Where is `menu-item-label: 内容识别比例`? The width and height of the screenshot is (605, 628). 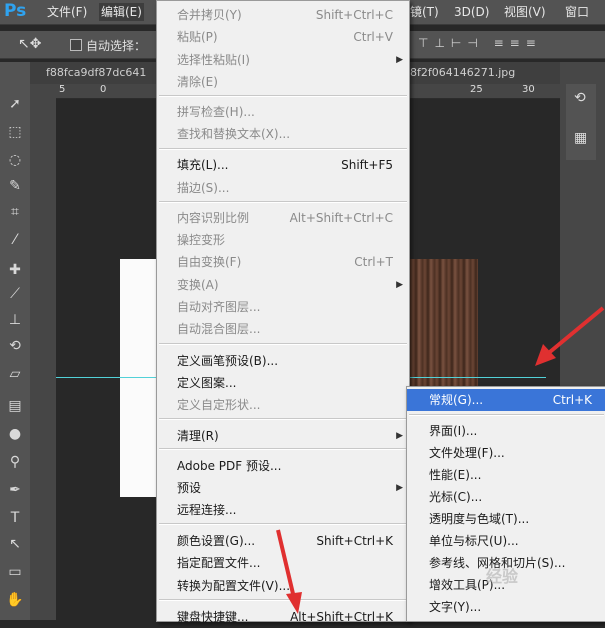 menu-item-label: 内容识别比例 is located at coordinates (213, 218).